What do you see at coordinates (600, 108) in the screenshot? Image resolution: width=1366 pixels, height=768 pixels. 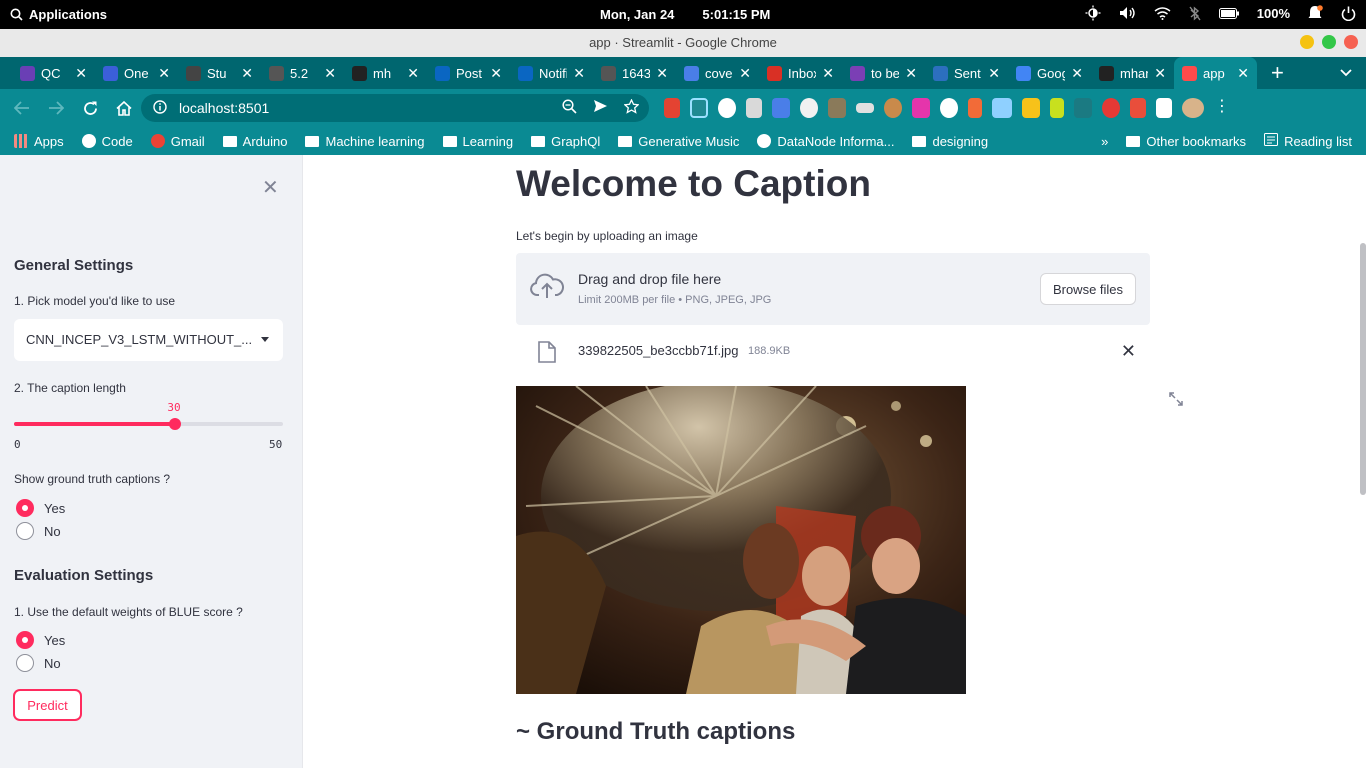 I see `send-icon` at bounding box center [600, 108].